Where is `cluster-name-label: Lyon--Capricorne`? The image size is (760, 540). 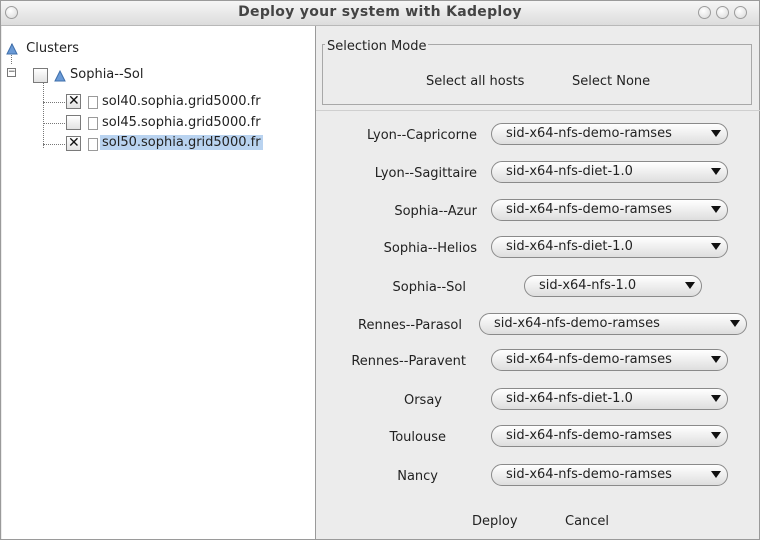
cluster-name-label: Lyon--Capricorne is located at coordinates (421, 135).